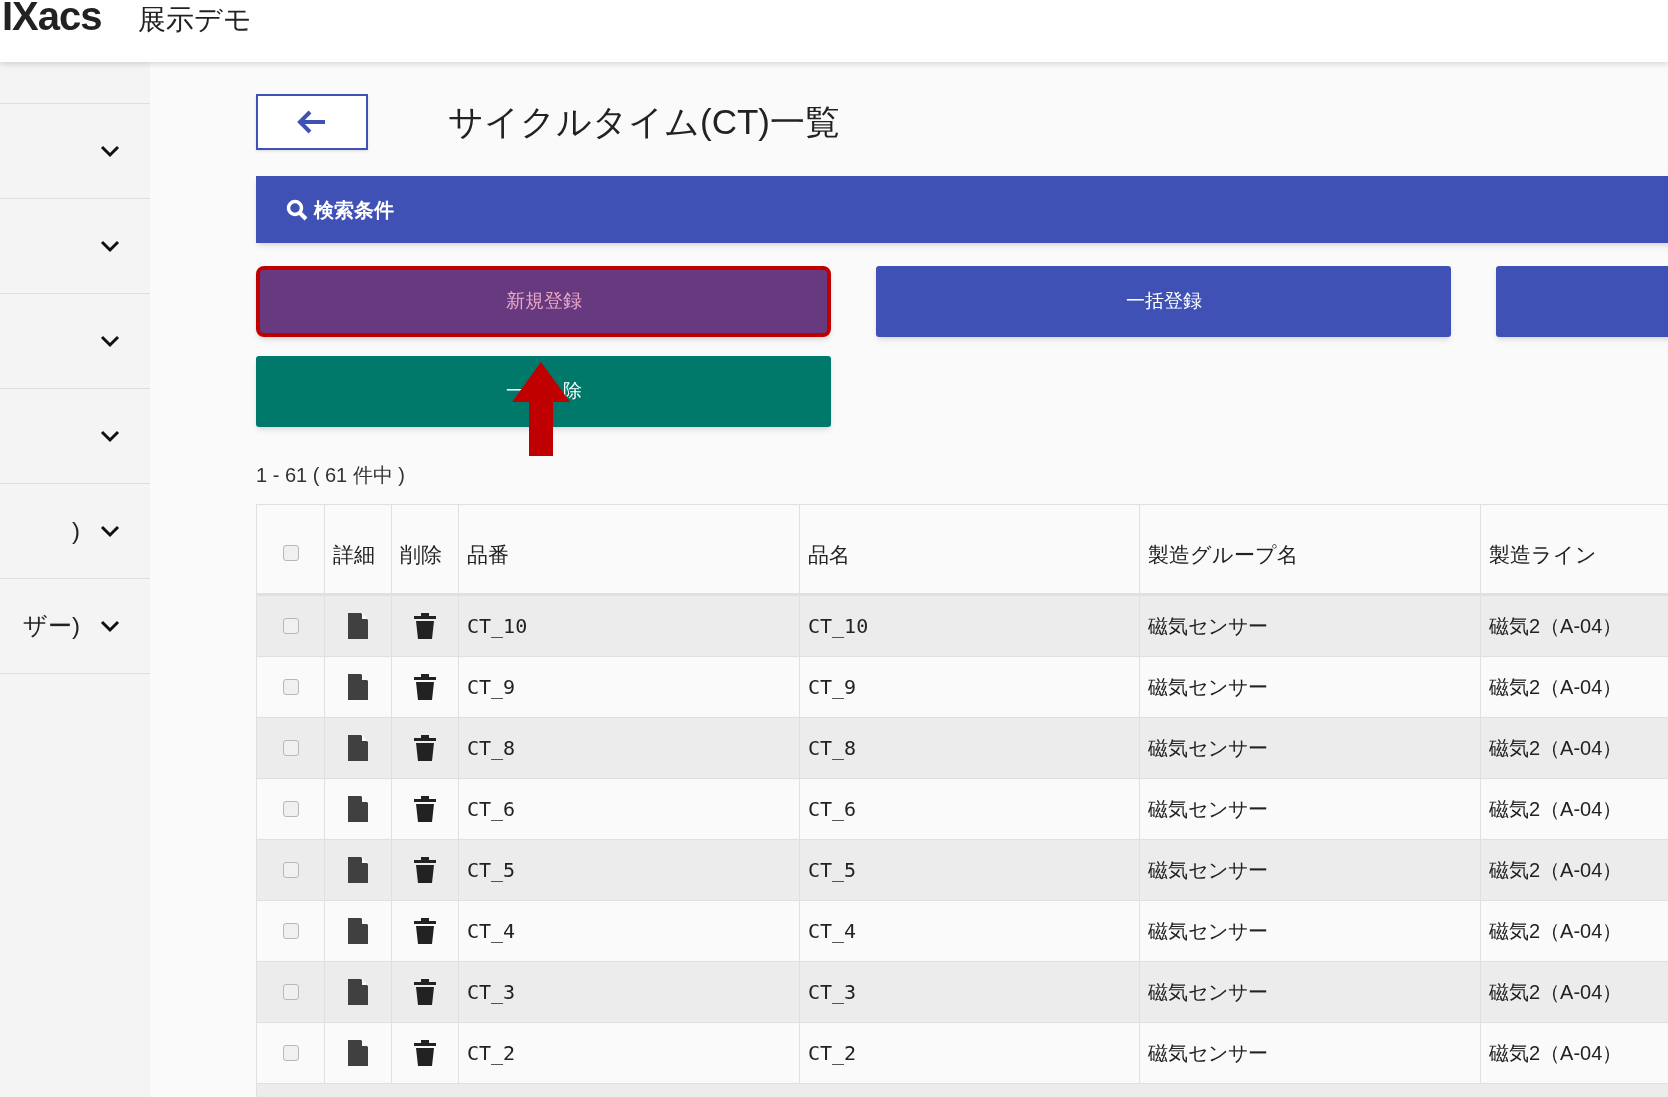 This screenshot has width=1668, height=1097. Describe the element at coordinates (962, 626) in the screenshot. I see `table-row: CT_10 CT_10 磁気センサー 磁気2（A-04）` at that location.